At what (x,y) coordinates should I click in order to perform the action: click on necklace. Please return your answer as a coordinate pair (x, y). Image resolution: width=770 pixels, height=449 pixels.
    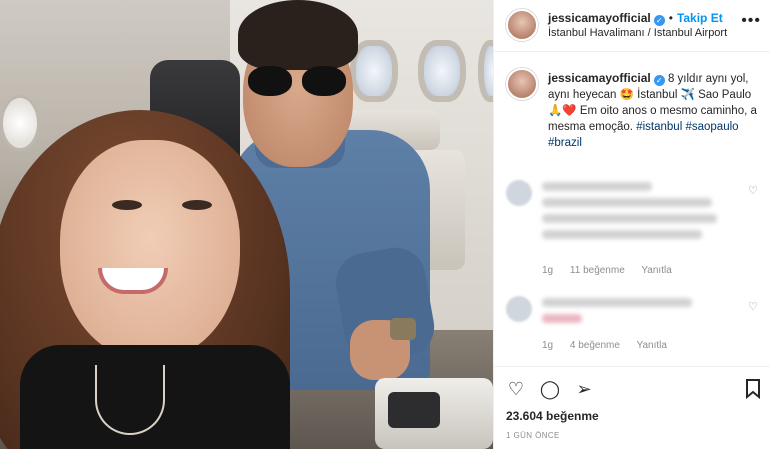
    Looking at the image, I should click on (130, 400).